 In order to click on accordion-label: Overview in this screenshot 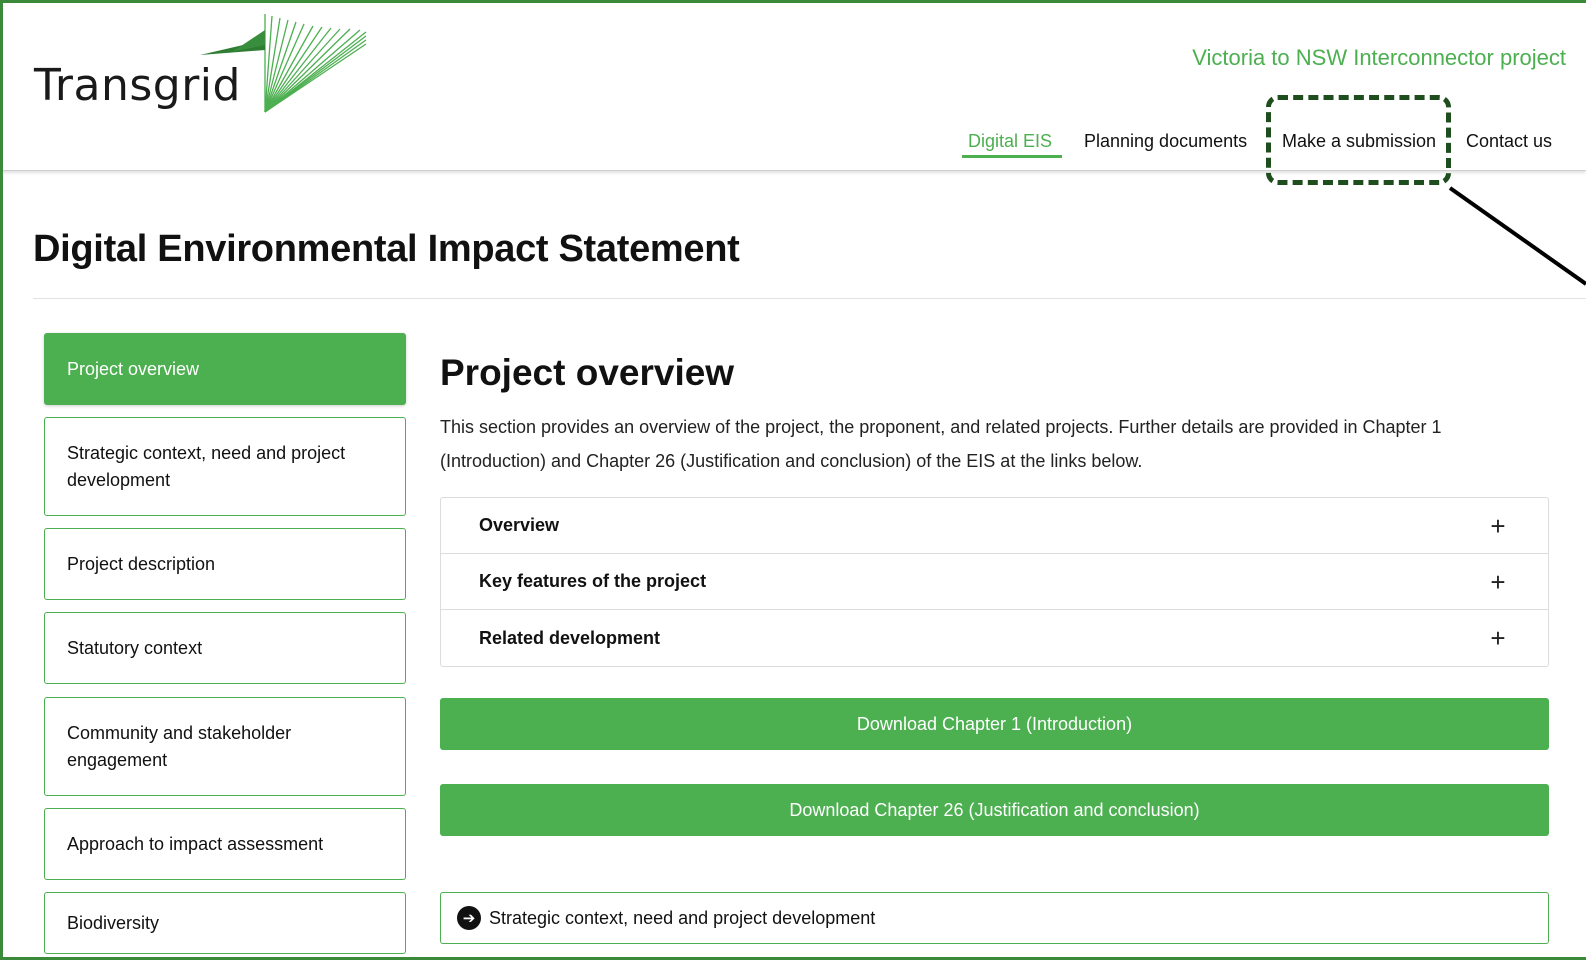, I will do `click(519, 525)`.